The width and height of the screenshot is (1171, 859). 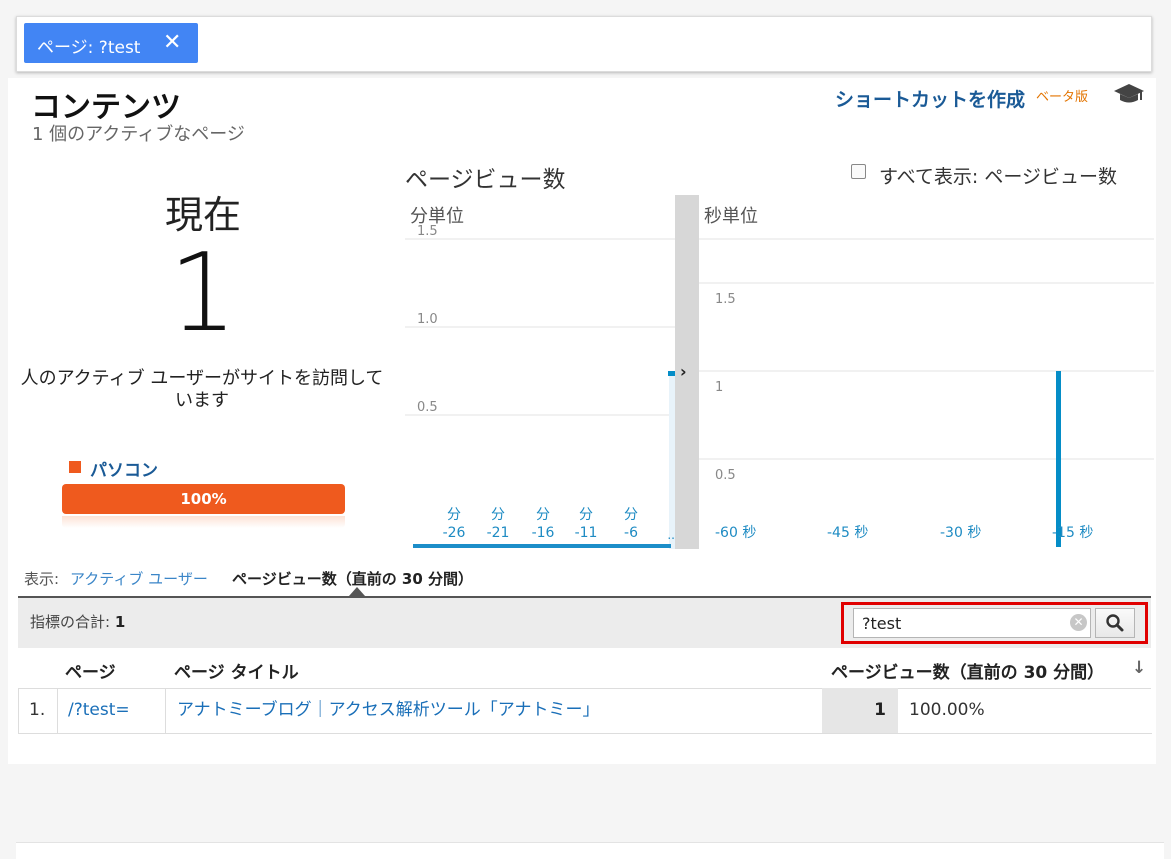 I want to click on x-tick-label: -45 秒, so click(x=847, y=533).